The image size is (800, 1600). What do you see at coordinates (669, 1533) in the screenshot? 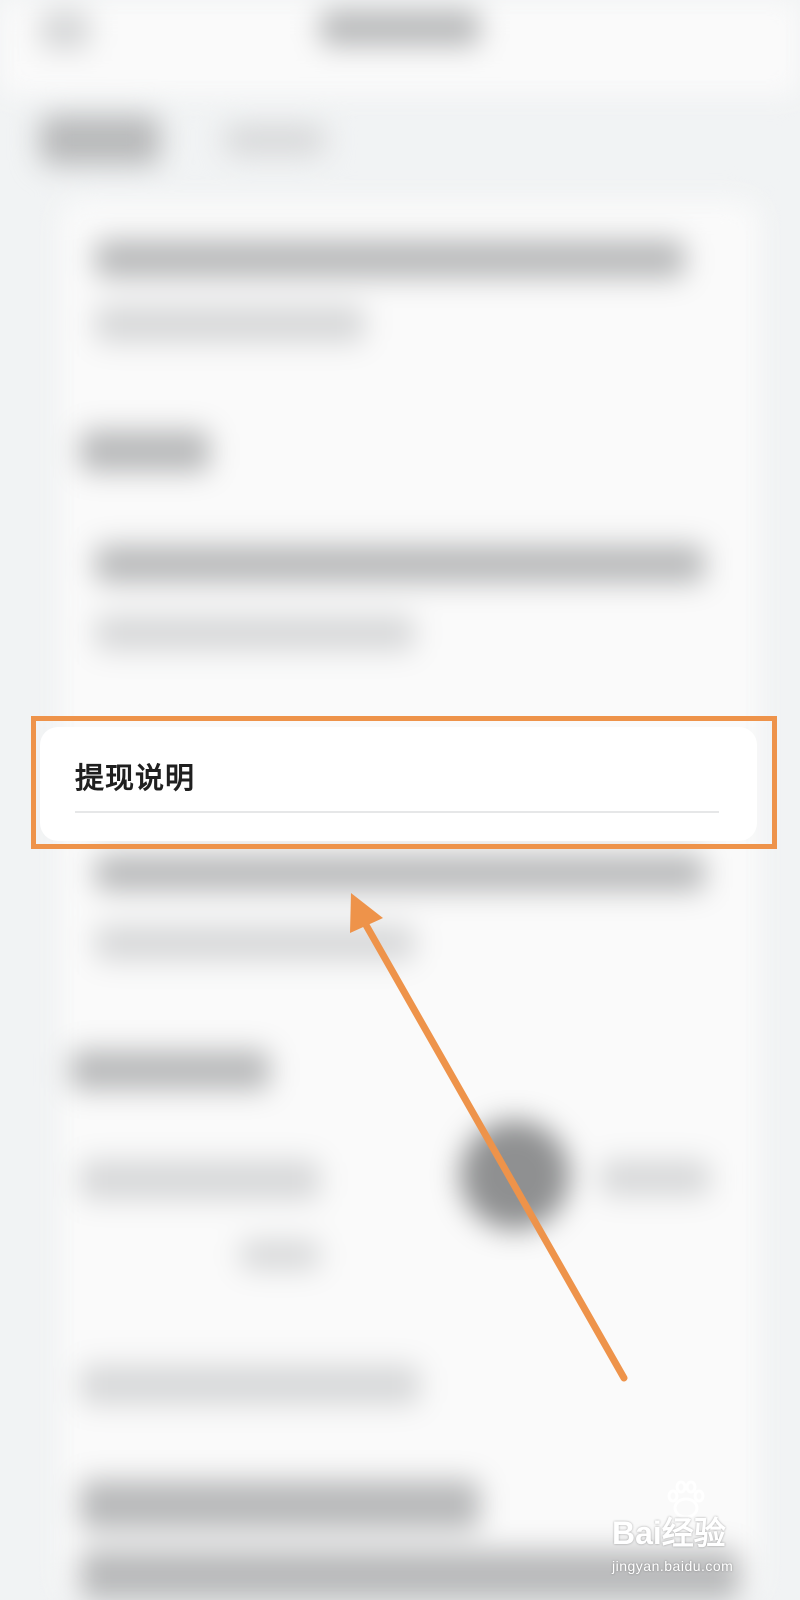
I see `watermark-logo: Bai经验` at bounding box center [669, 1533].